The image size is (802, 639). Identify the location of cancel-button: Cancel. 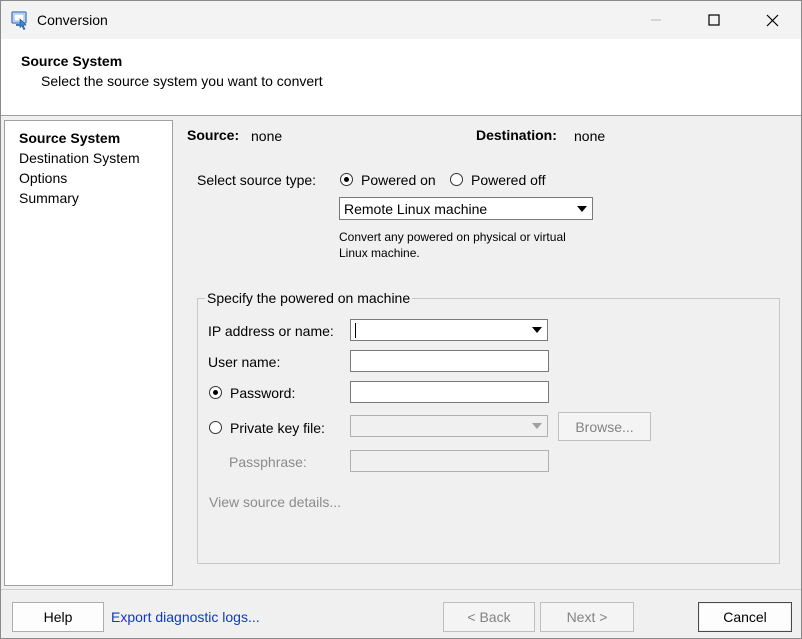
(745, 617).